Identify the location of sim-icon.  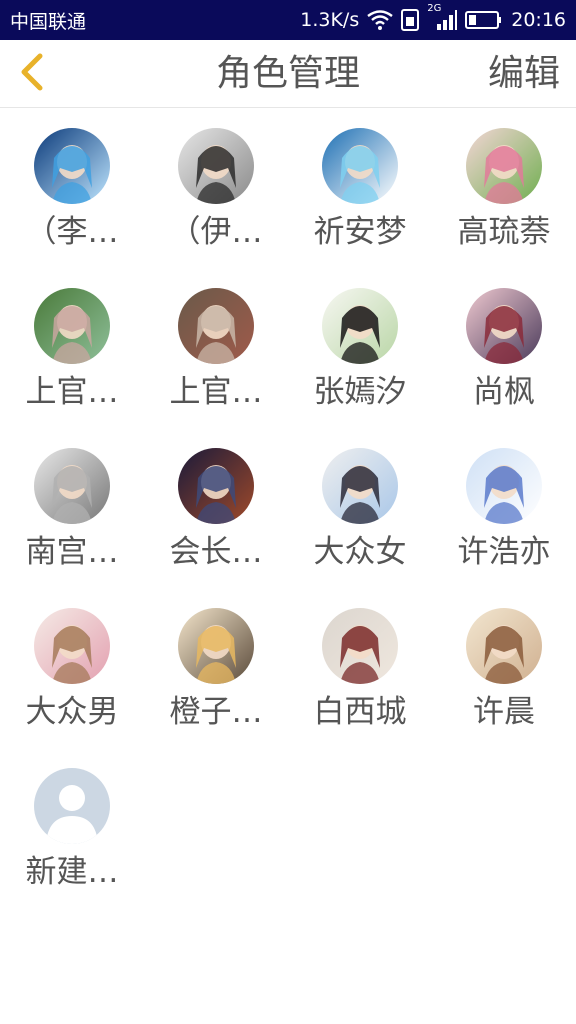
(410, 20).